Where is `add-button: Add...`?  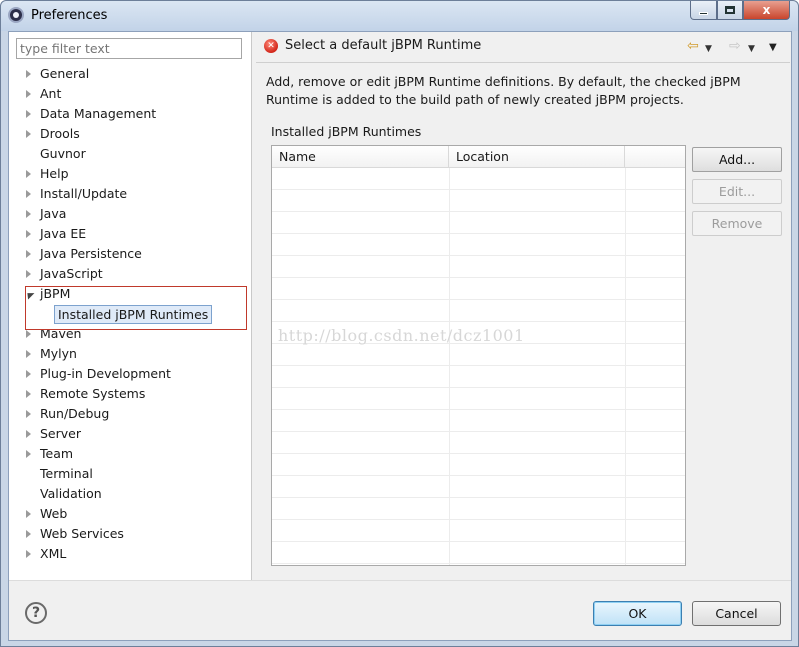
add-button: Add... is located at coordinates (737, 159).